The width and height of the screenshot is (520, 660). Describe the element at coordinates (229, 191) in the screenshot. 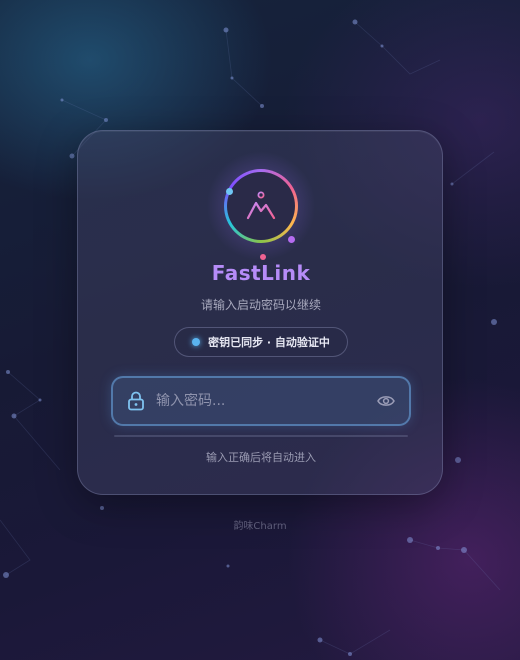

I see `orbit-dot-blue` at that location.